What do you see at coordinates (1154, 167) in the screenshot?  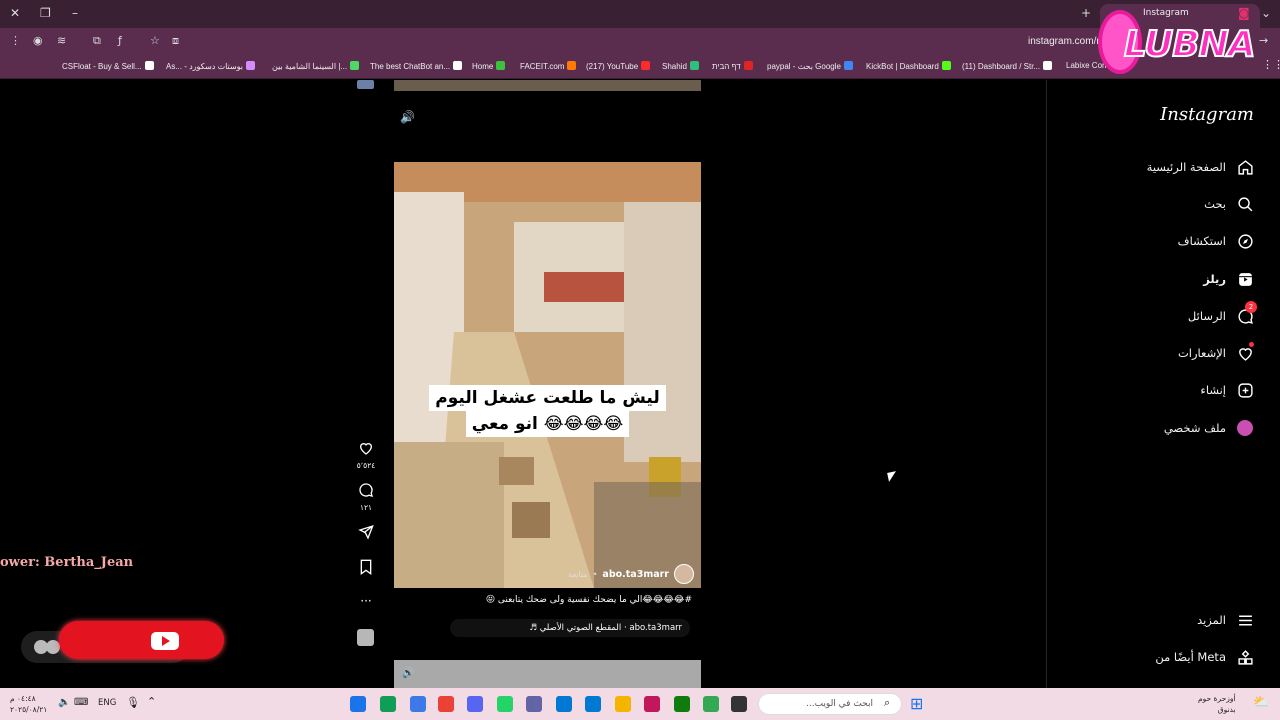 I see `nav-home: الصفحة الرئيسية` at bounding box center [1154, 167].